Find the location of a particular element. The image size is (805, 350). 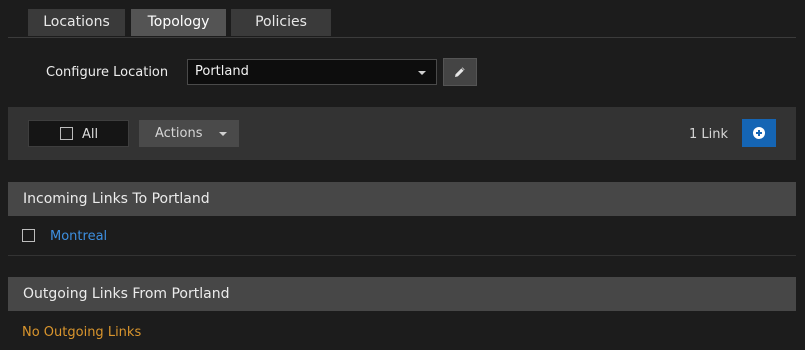

pencil-icon is located at coordinates (460, 72).